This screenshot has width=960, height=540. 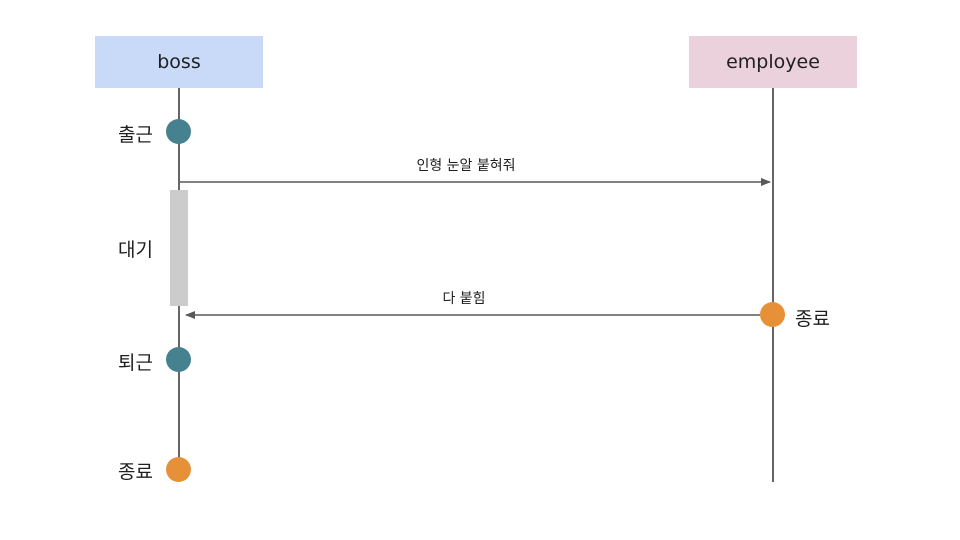 I want to click on event-boss-end-label: 종료, so click(x=135, y=472).